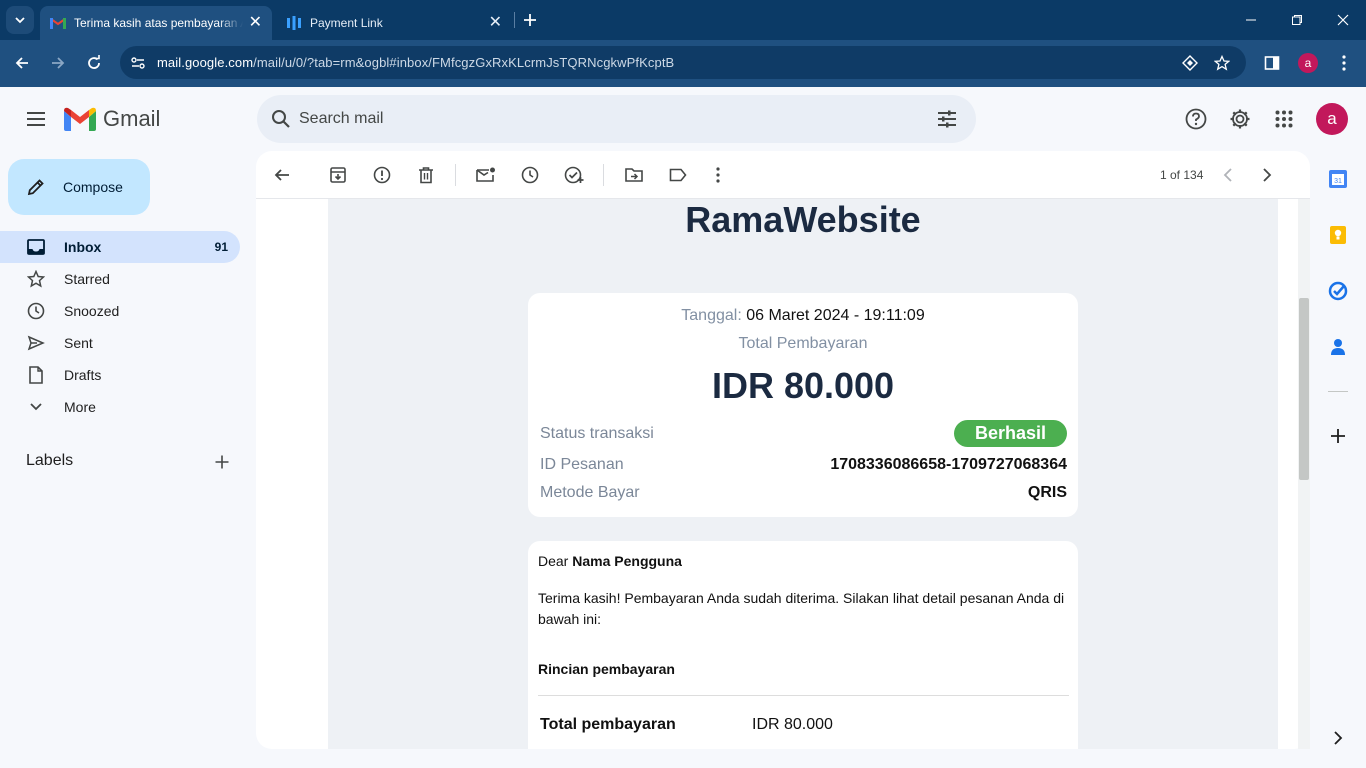  Describe the element at coordinates (603, 175) in the screenshot. I see `toolbar-divider` at that location.